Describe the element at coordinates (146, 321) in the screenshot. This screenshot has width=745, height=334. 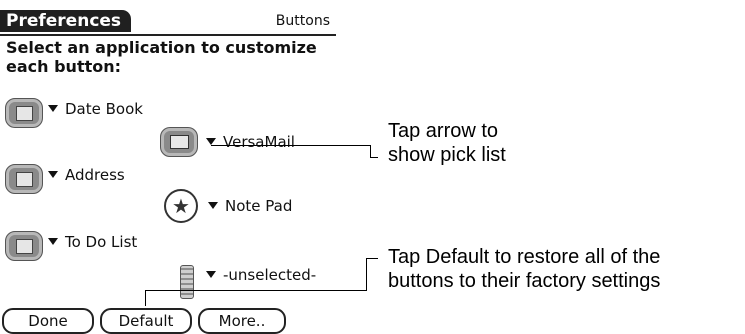
I see `default-button: Default` at that location.